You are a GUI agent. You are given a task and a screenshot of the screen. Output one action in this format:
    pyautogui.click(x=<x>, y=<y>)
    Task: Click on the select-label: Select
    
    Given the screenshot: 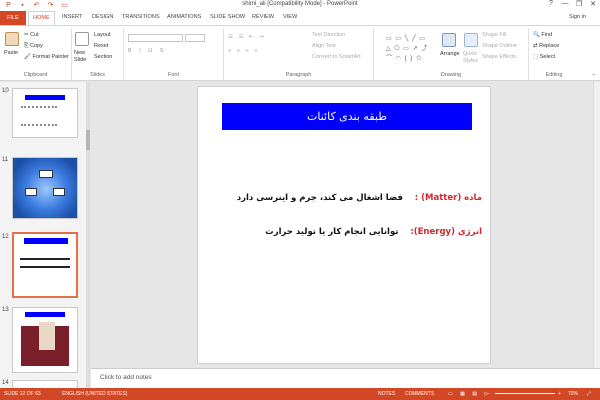 What is the action you would take?
    pyautogui.click(x=547, y=57)
    